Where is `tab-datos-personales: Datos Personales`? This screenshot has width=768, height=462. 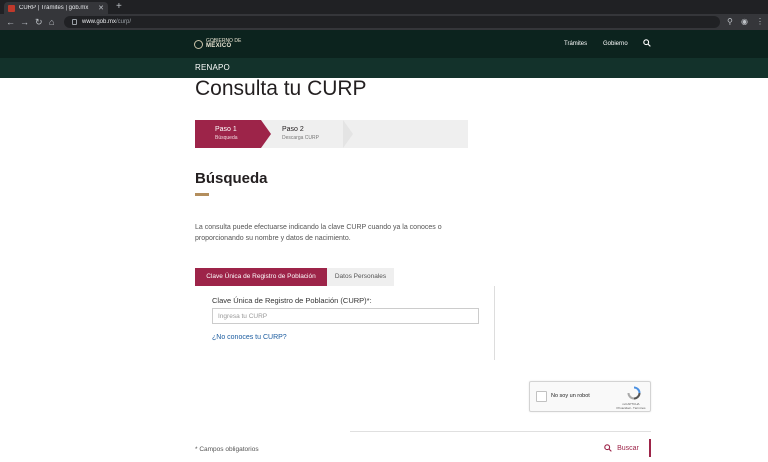
tab-datos-personales: Datos Personales is located at coordinates (360, 277).